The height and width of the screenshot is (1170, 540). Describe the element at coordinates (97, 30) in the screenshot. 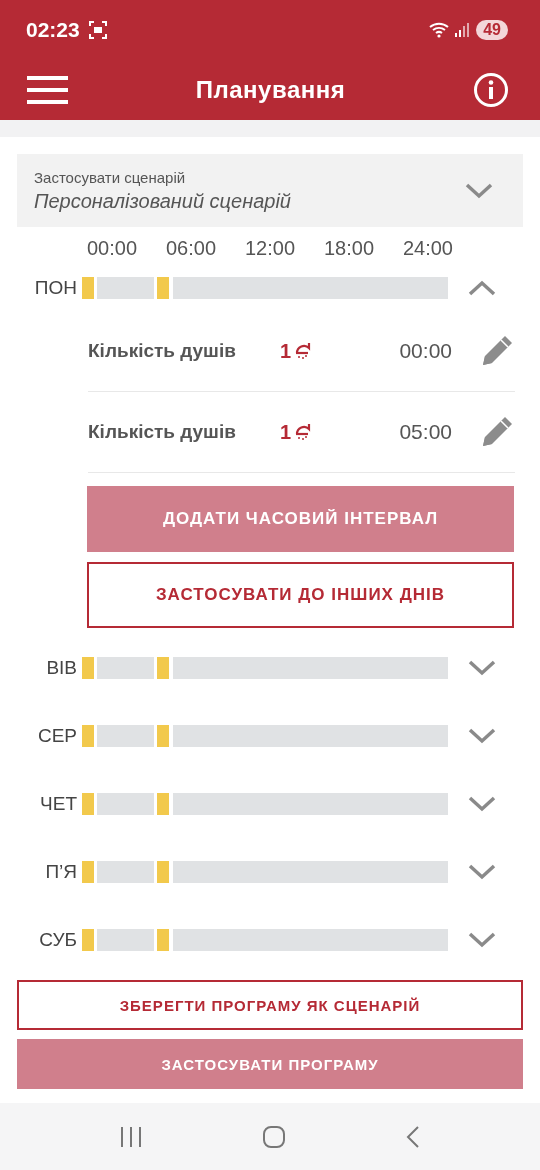

I see `screenshot-icon` at that location.